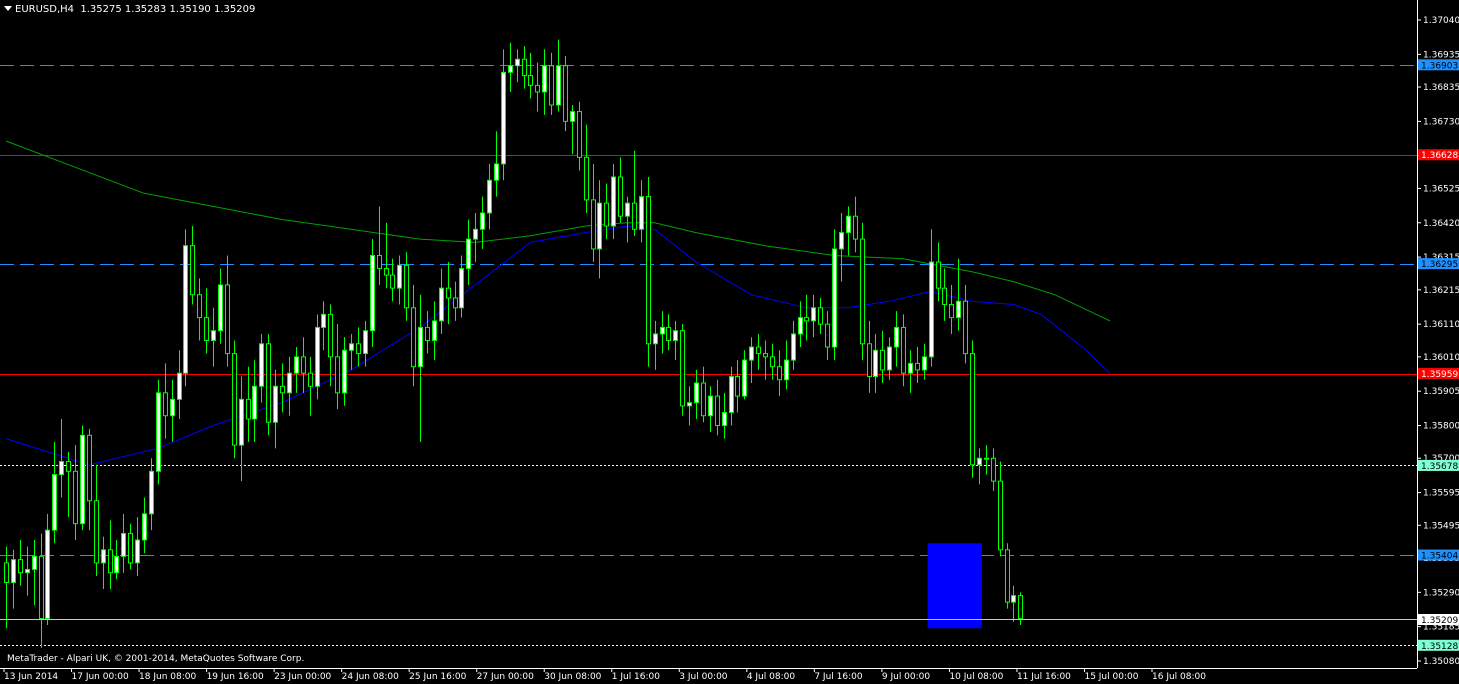  Describe the element at coordinates (370, 677) in the screenshot. I see `time-tick-label: 24 Jun 08:00` at that location.